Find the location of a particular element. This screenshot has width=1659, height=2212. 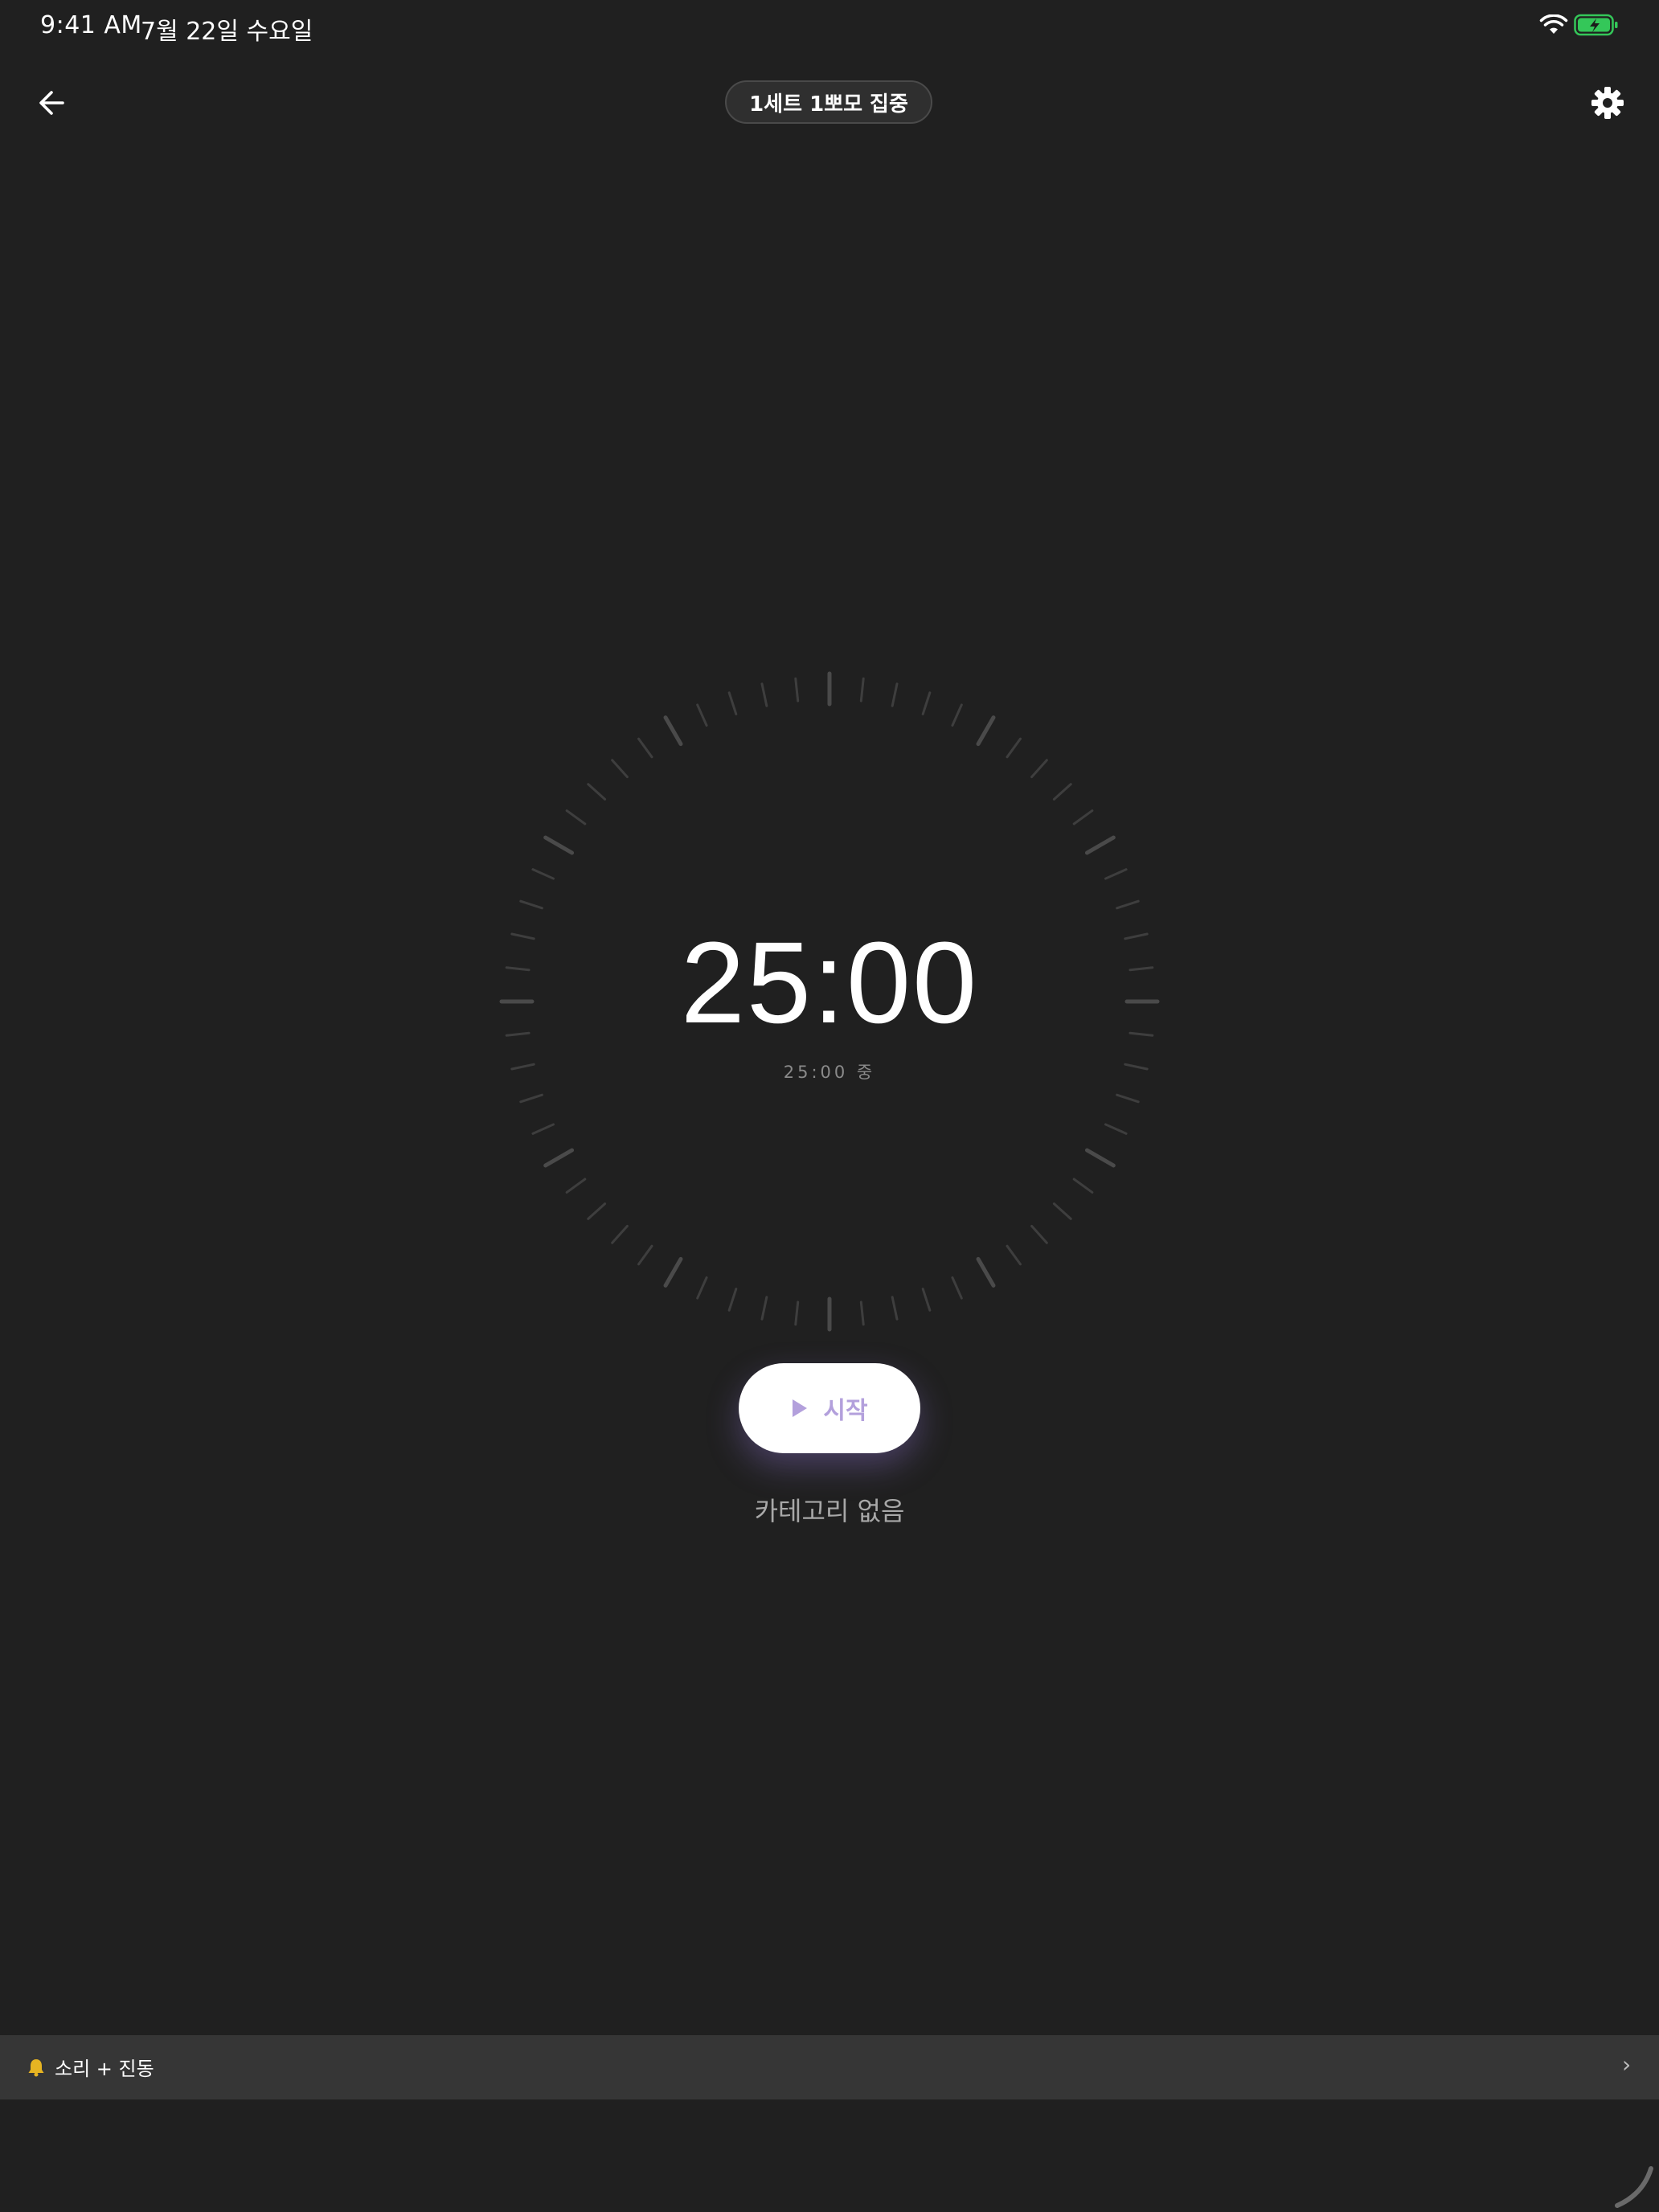

session-title-pill: 1세트 1뽀모 집중 is located at coordinates (828, 102).